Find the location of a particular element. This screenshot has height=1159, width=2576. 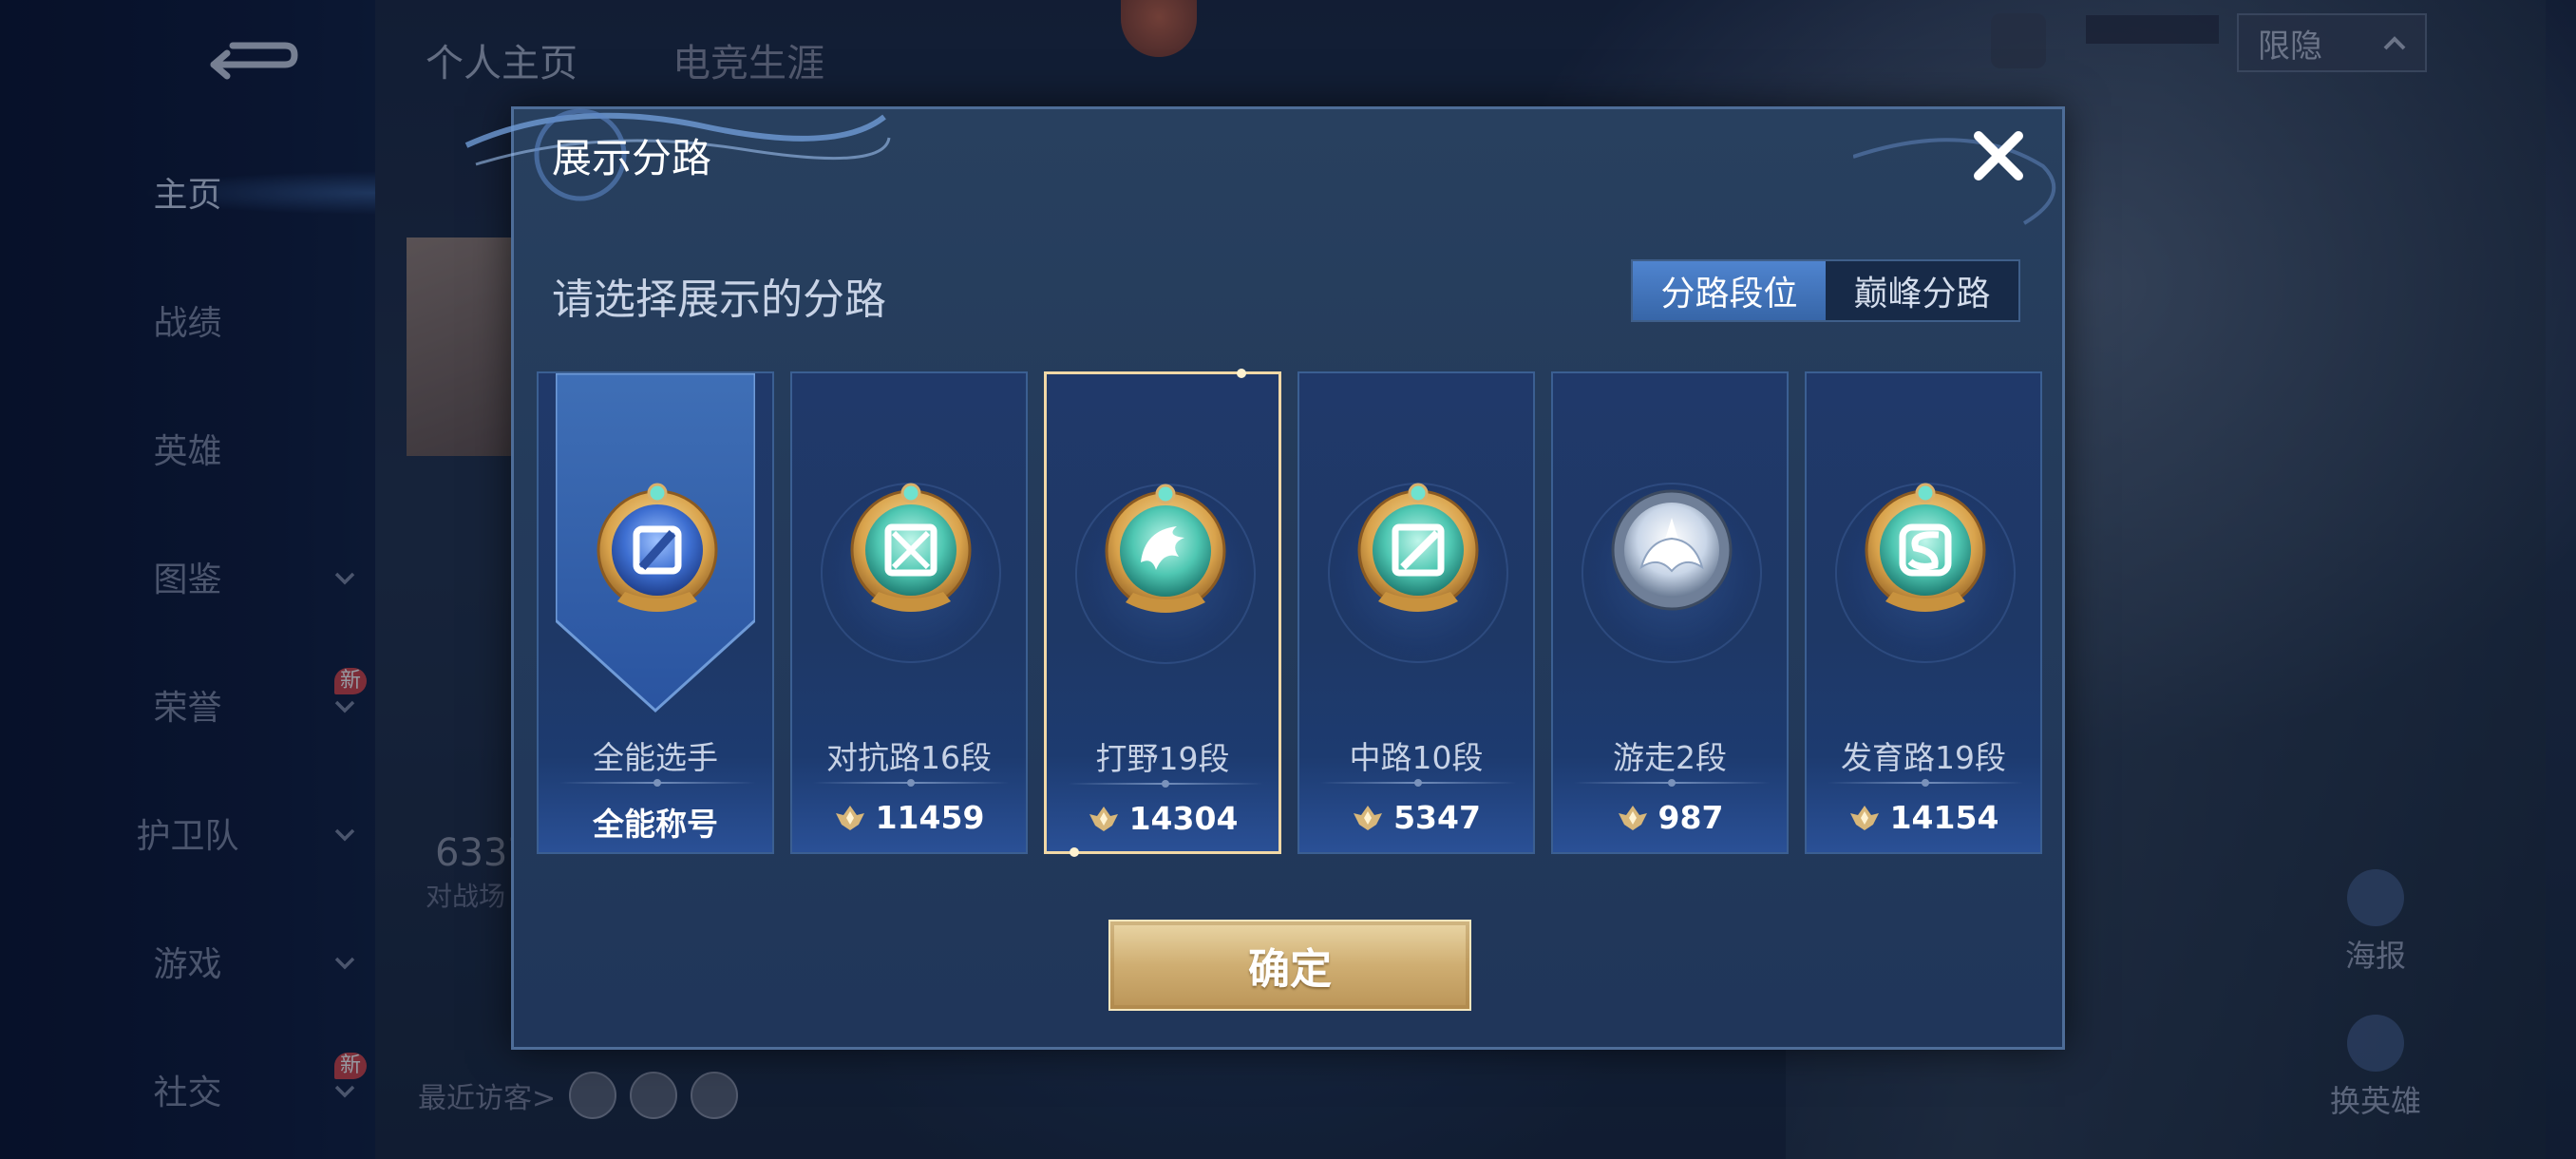

lane-card-farm-lane: 发育路19段 14154 is located at coordinates (1923, 612).